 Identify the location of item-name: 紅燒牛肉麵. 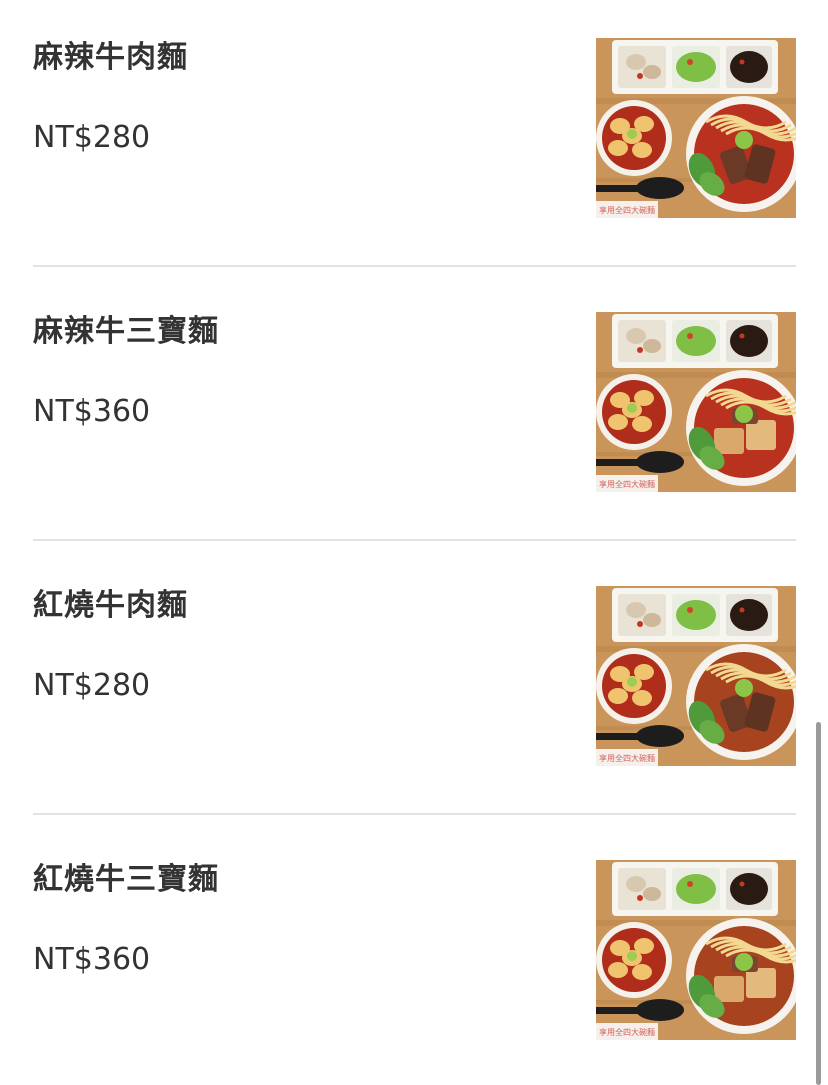
(110, 605).